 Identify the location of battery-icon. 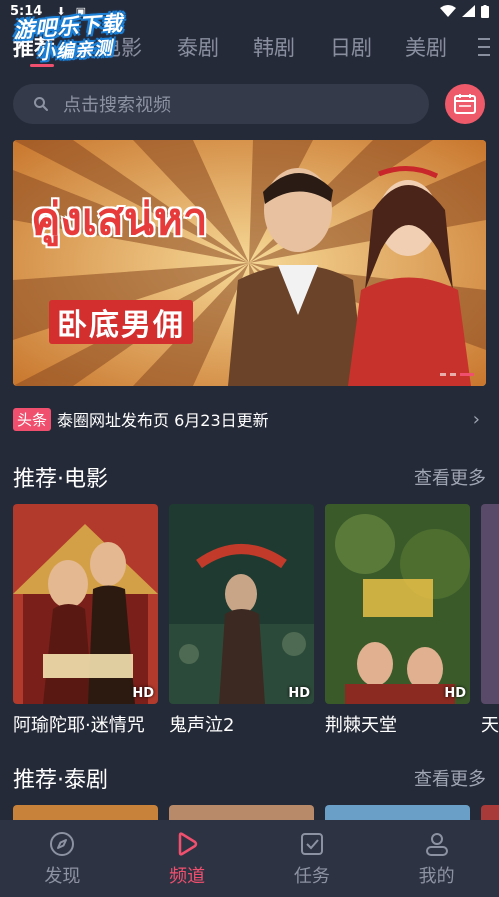
(485, 11).